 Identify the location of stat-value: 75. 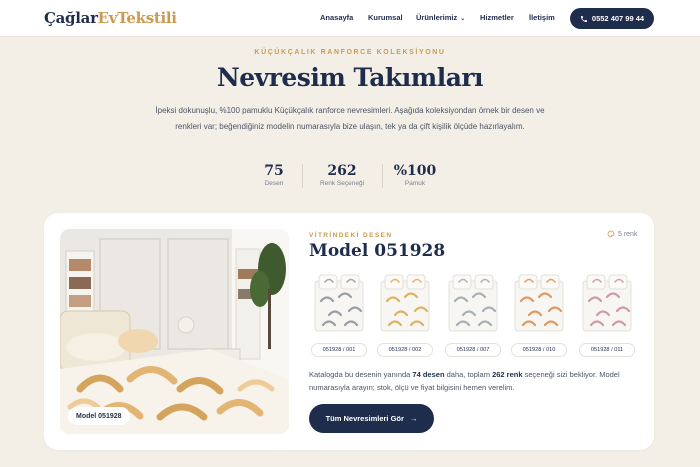
(274, 171).